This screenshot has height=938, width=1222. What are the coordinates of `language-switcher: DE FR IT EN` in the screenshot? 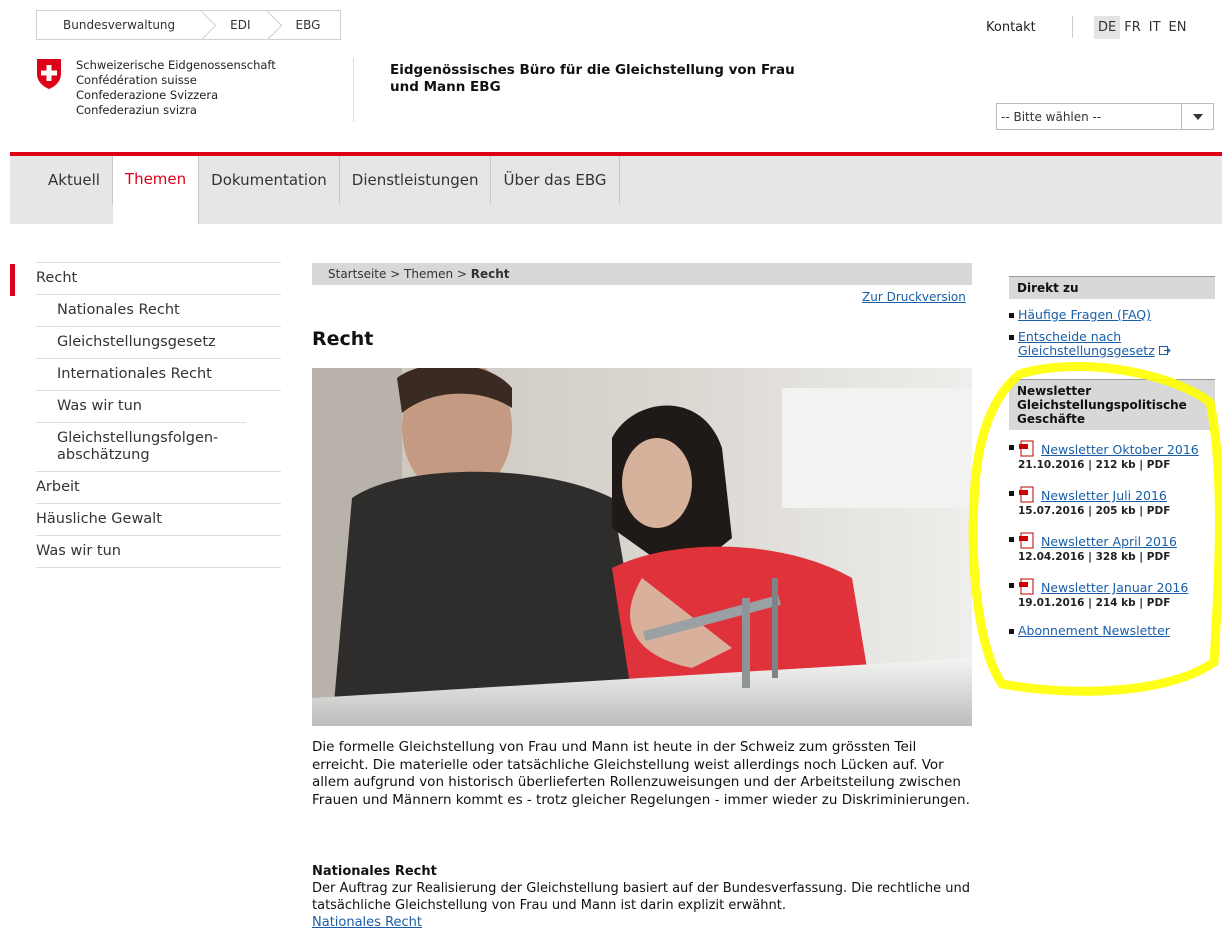 It's located at (1142, 27).